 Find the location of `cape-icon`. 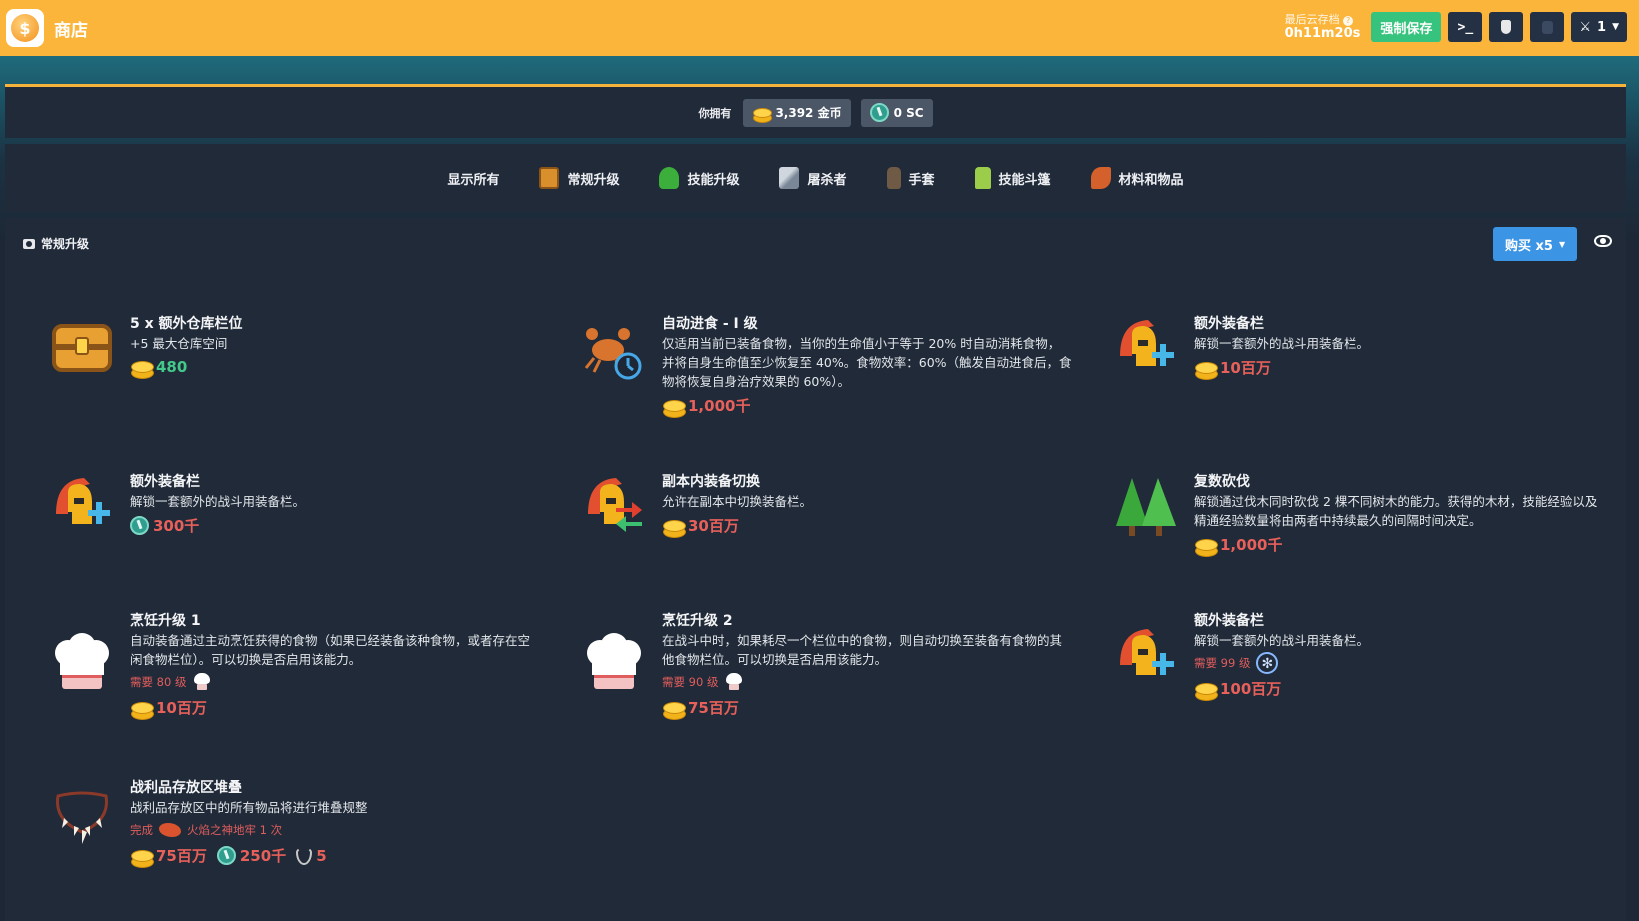

cape-icon is located at coordinates (982, 178).